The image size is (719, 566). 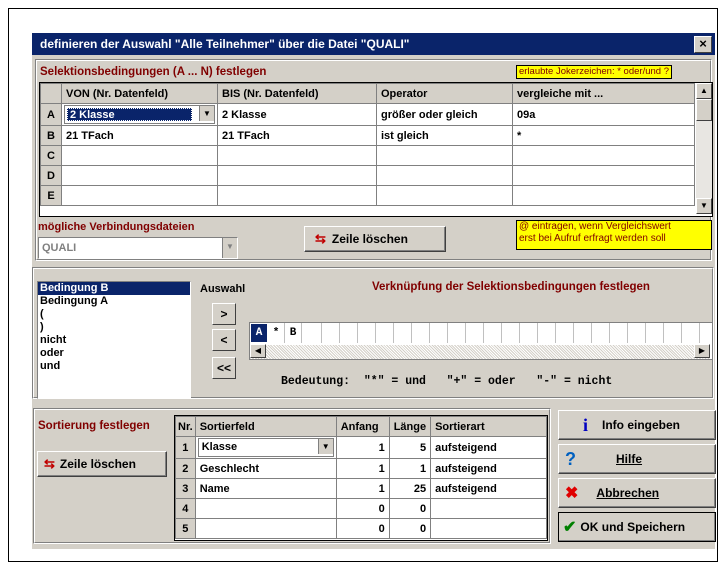 I want to click on sortierfeld-cell: Name, so click(x=265, y=488).